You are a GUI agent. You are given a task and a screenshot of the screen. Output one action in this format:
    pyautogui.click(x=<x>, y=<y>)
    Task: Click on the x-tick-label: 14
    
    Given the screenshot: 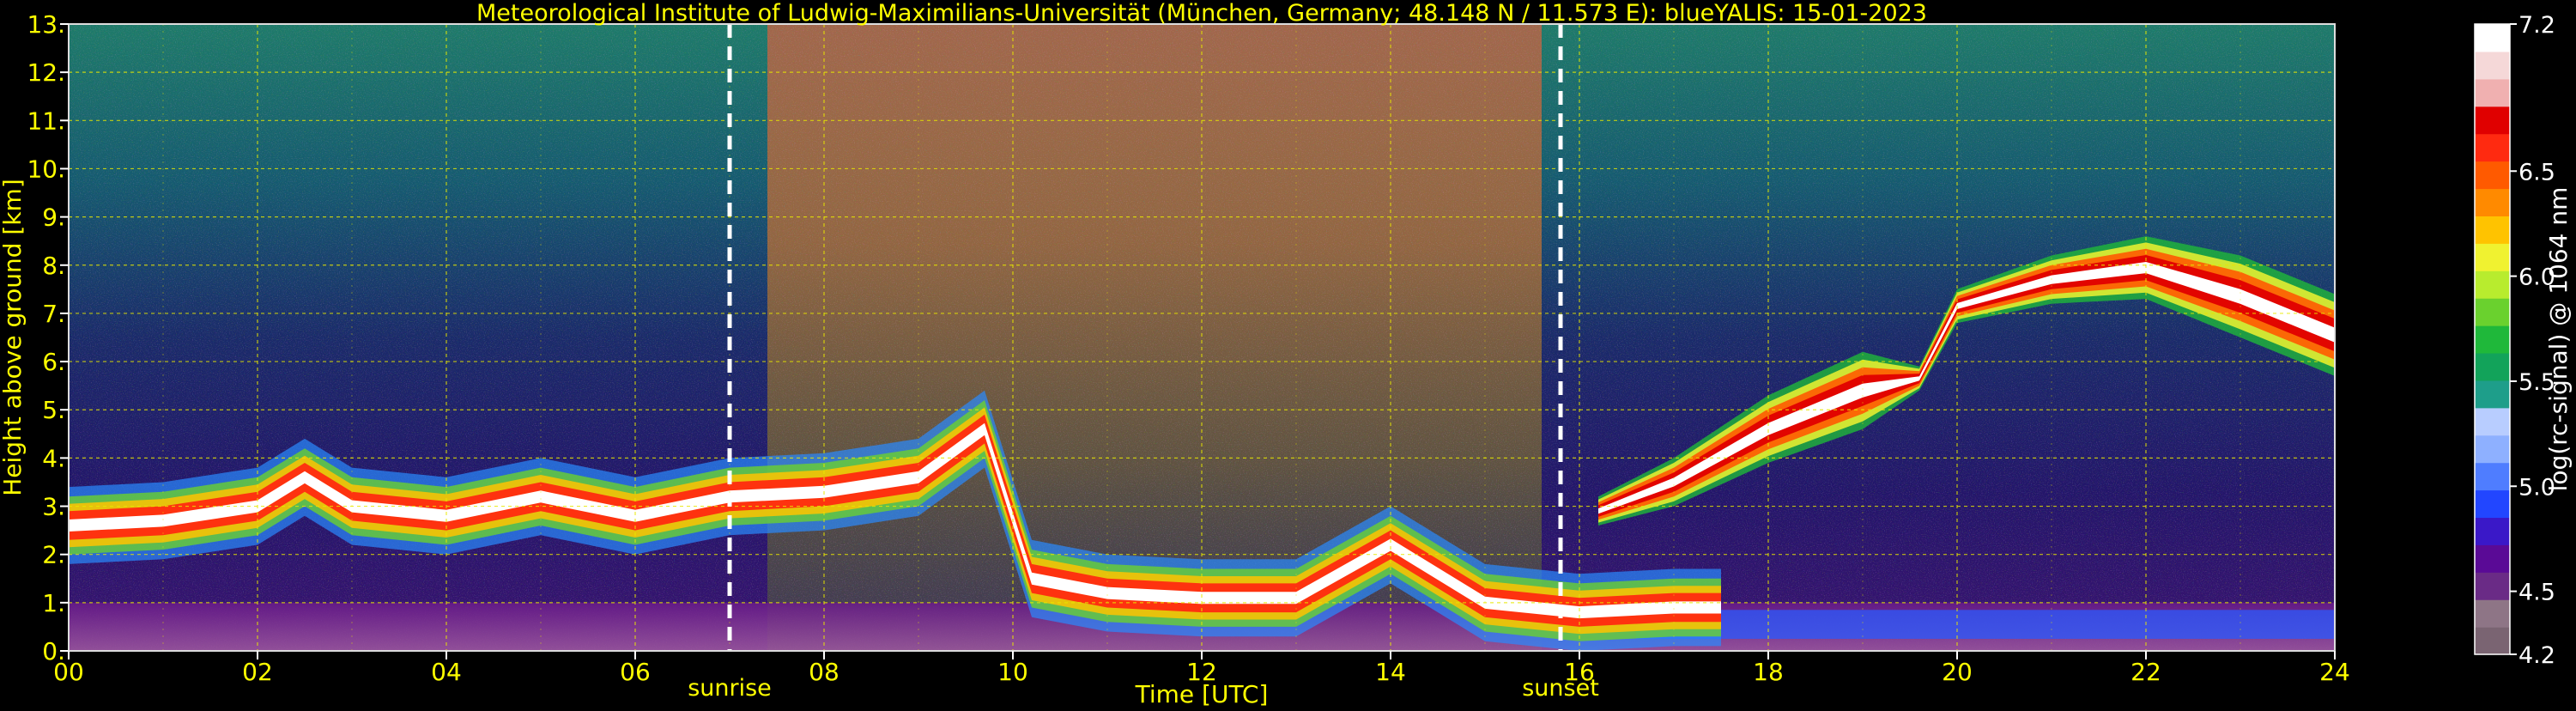 What is the action you would take?
    pyautogui.click(x=1390, y=672)
    